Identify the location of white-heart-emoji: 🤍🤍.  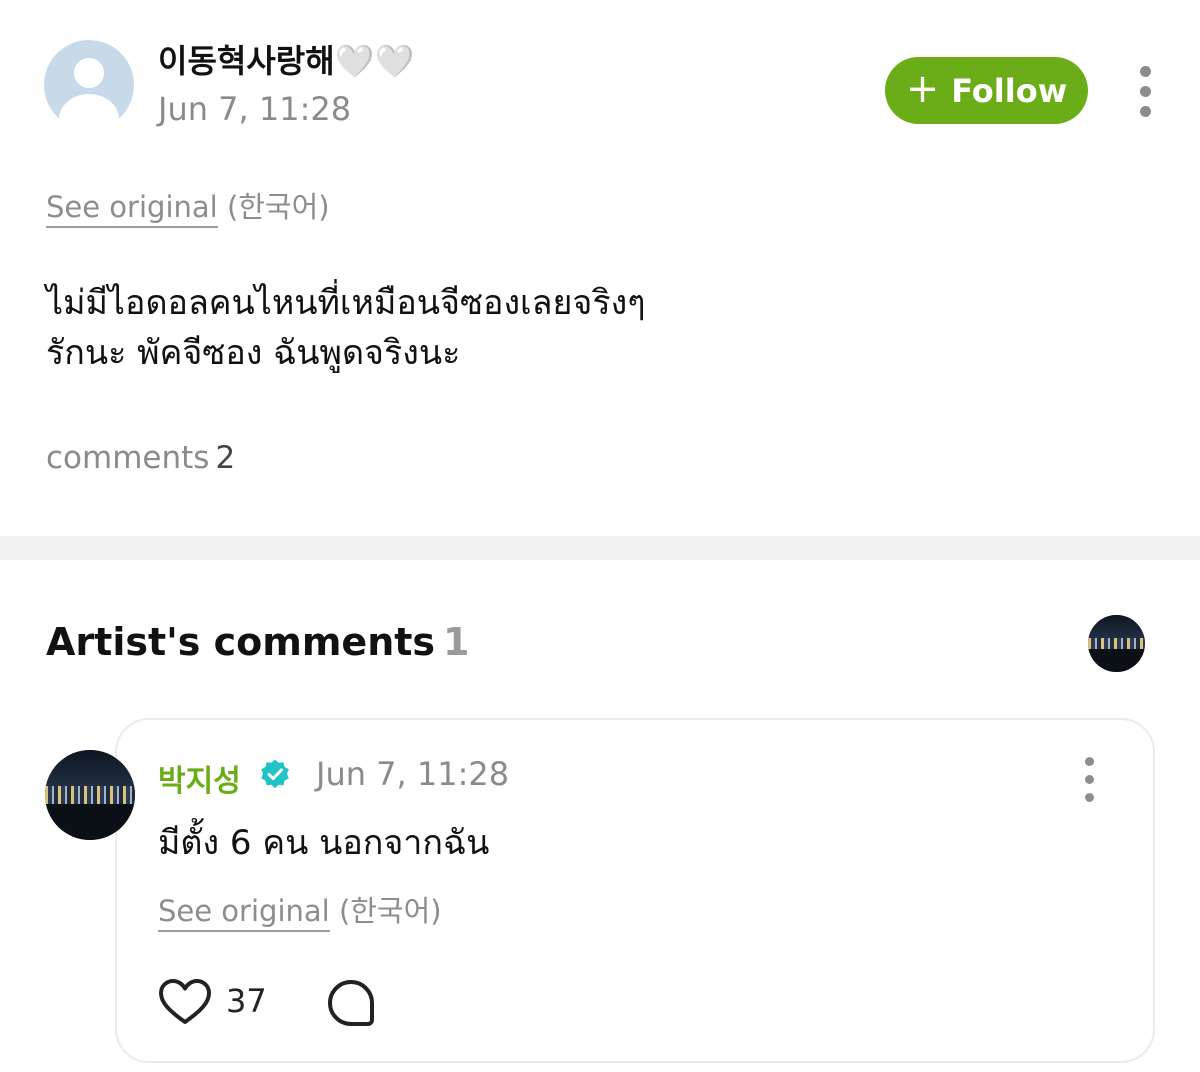
(374, 61).